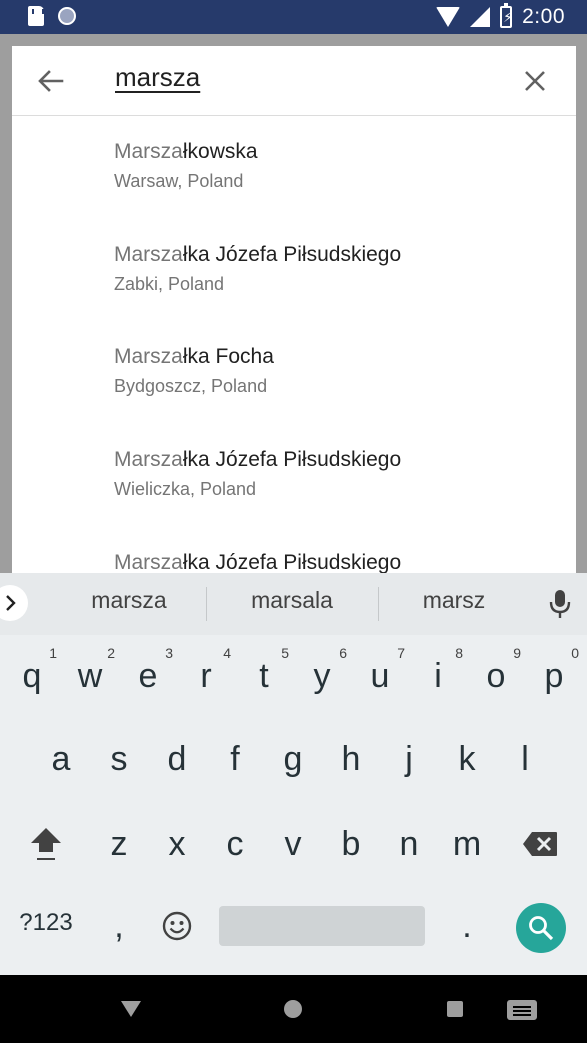  I want to click on shift-icon, so click(46, 844).